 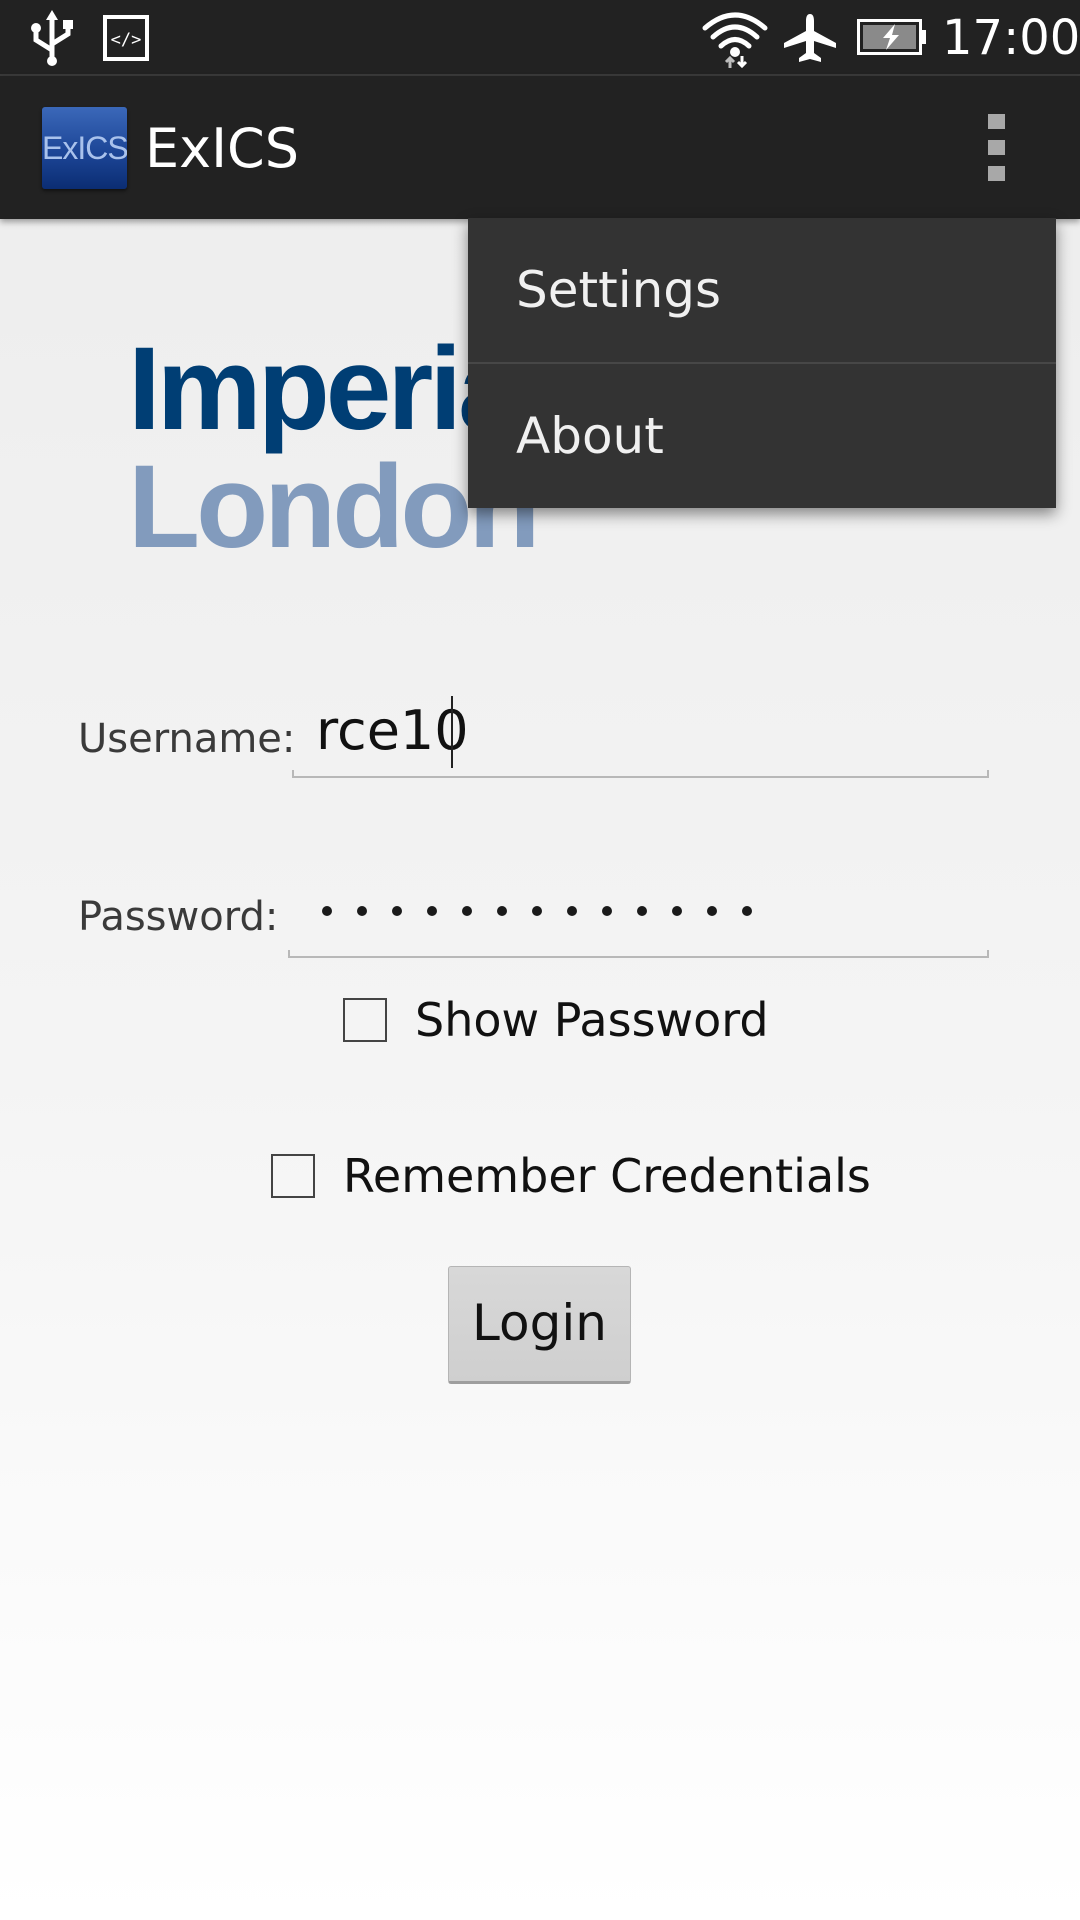 What do you see at coordinates (293, 1176) in the screenshot?
I see `remember-credentials-checkbox` at bounding box center [293, 1176].